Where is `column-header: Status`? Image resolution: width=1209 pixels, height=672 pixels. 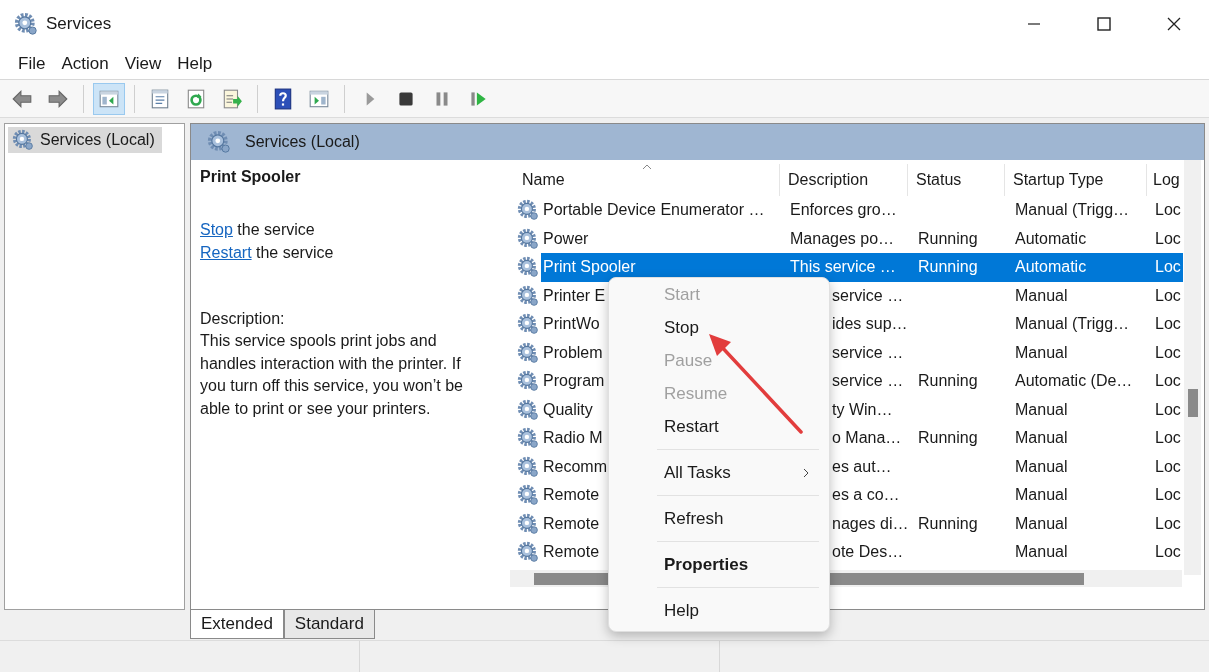
column-header: Status is located at coordinates (956, 180).